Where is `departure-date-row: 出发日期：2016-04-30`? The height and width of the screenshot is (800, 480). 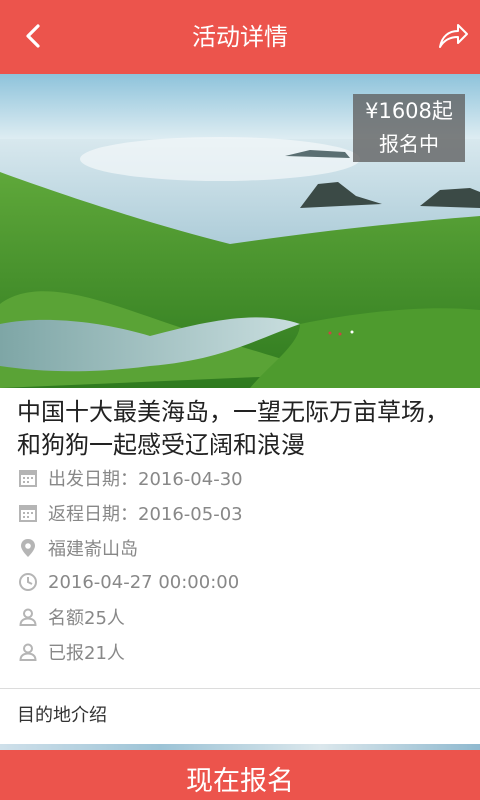
departure-date-row: 出发日期：2016-04-30 is located at coordinates (242, 478).